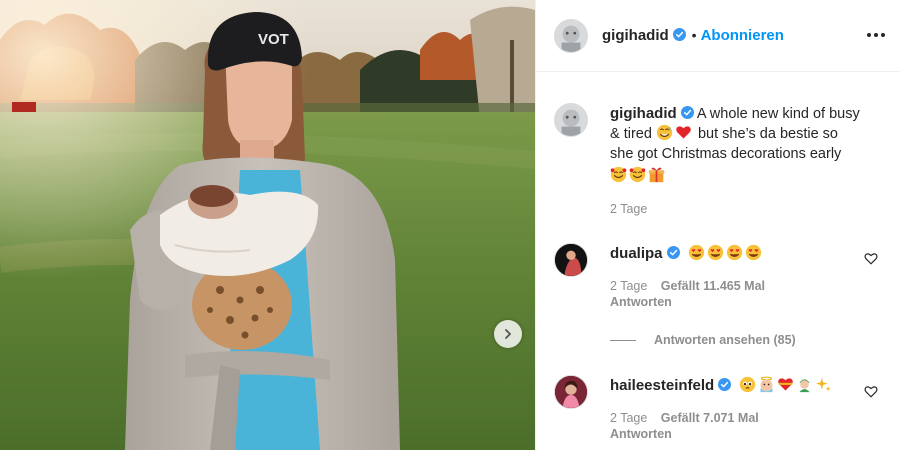 This screenshot has width=900, height=450. I want to click on avatar, so click(571, 36).